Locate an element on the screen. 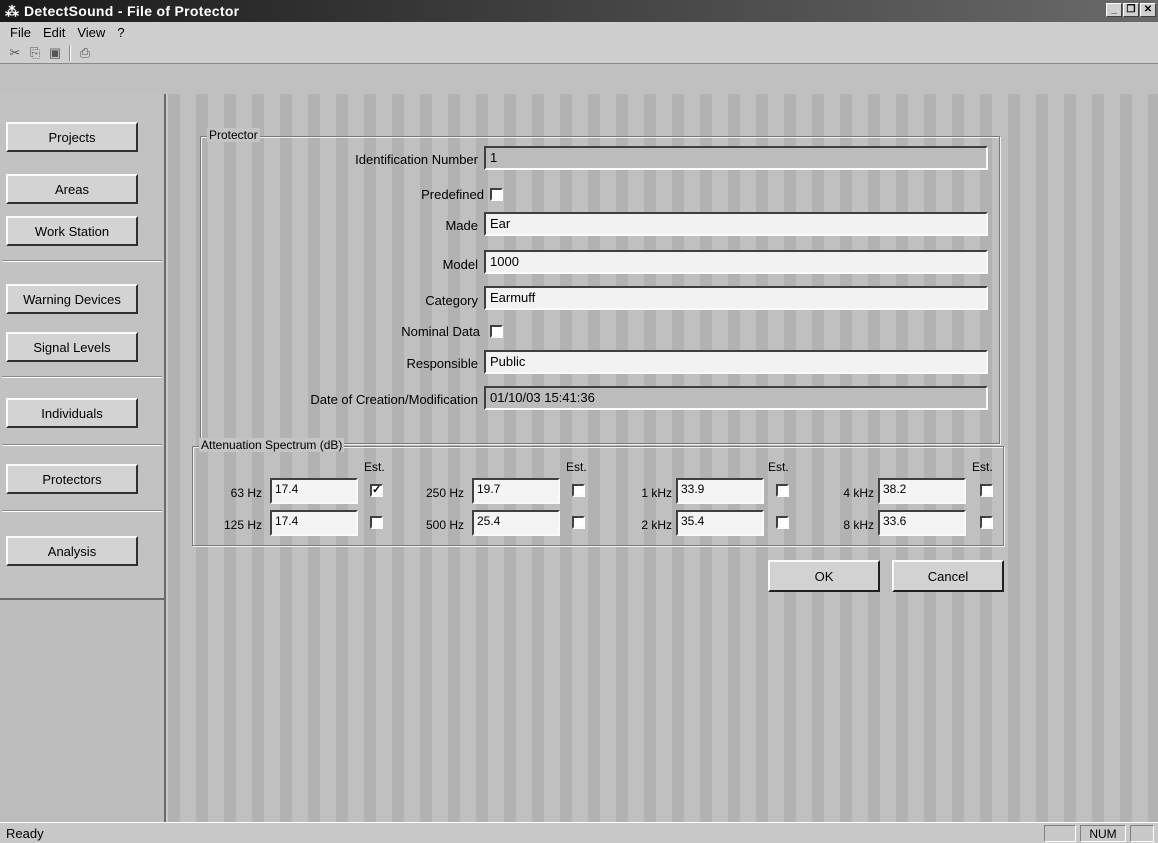 Image resolution: width=1158 pixels, height=843 pixels. category-field: Earmuff is located at coordinates (736, 298).